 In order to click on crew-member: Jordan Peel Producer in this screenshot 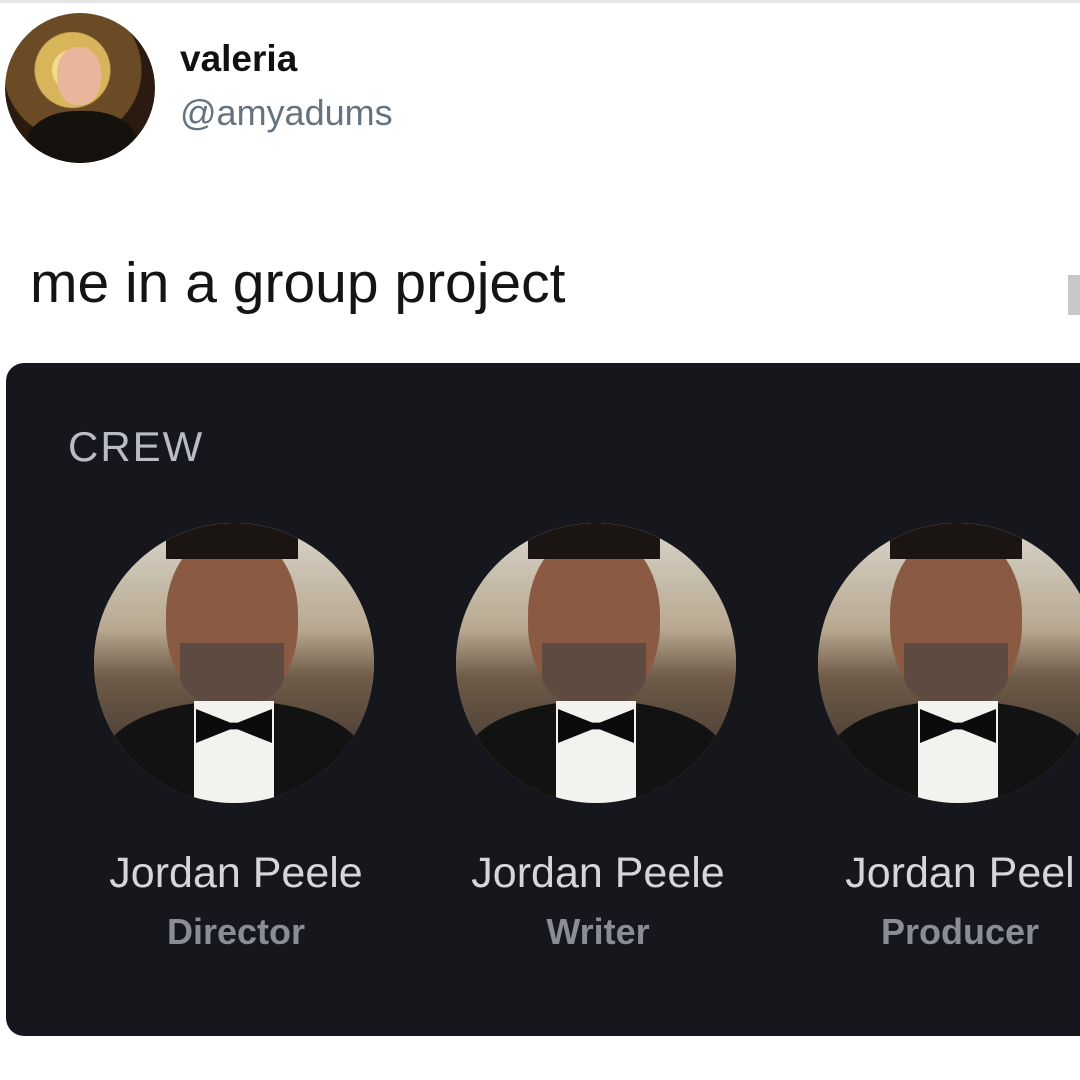, I will do `click(905, 743)`.